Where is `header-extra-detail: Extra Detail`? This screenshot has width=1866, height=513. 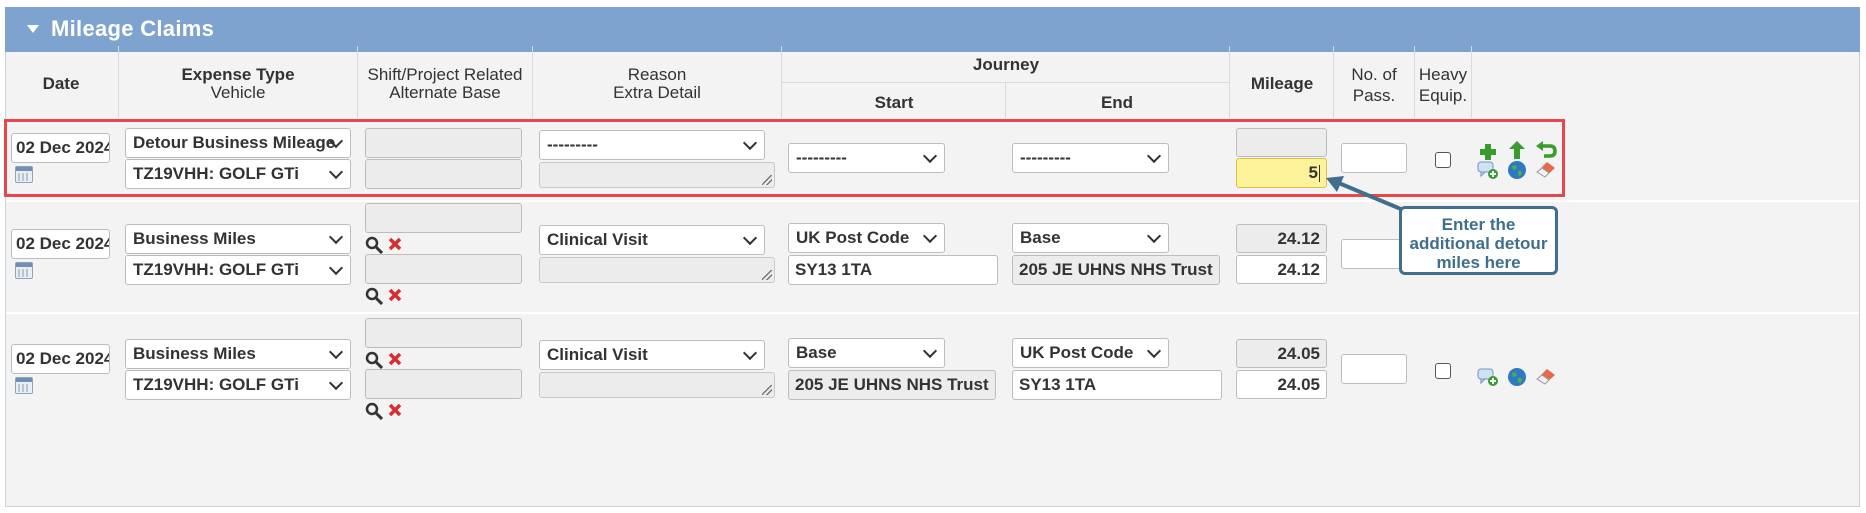 header-extra-detail: Extra Detail is located at coordinates (657, 92).